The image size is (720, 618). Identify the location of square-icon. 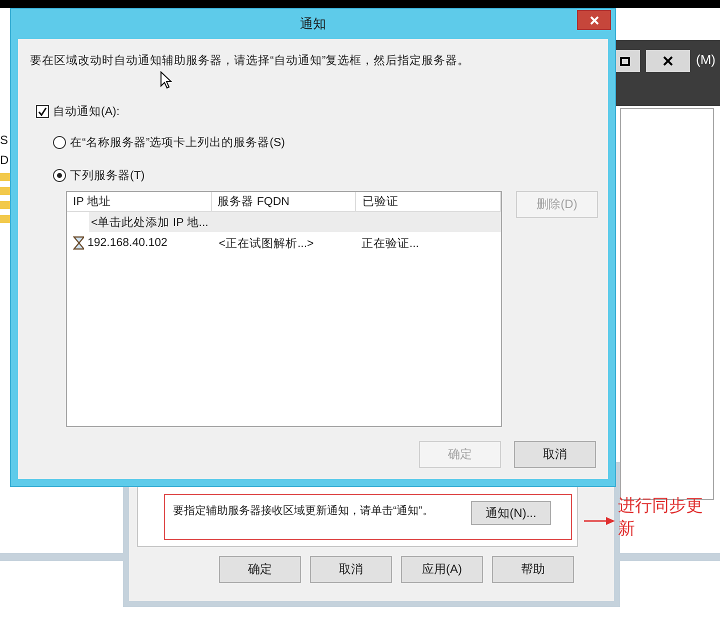
(625, 61).